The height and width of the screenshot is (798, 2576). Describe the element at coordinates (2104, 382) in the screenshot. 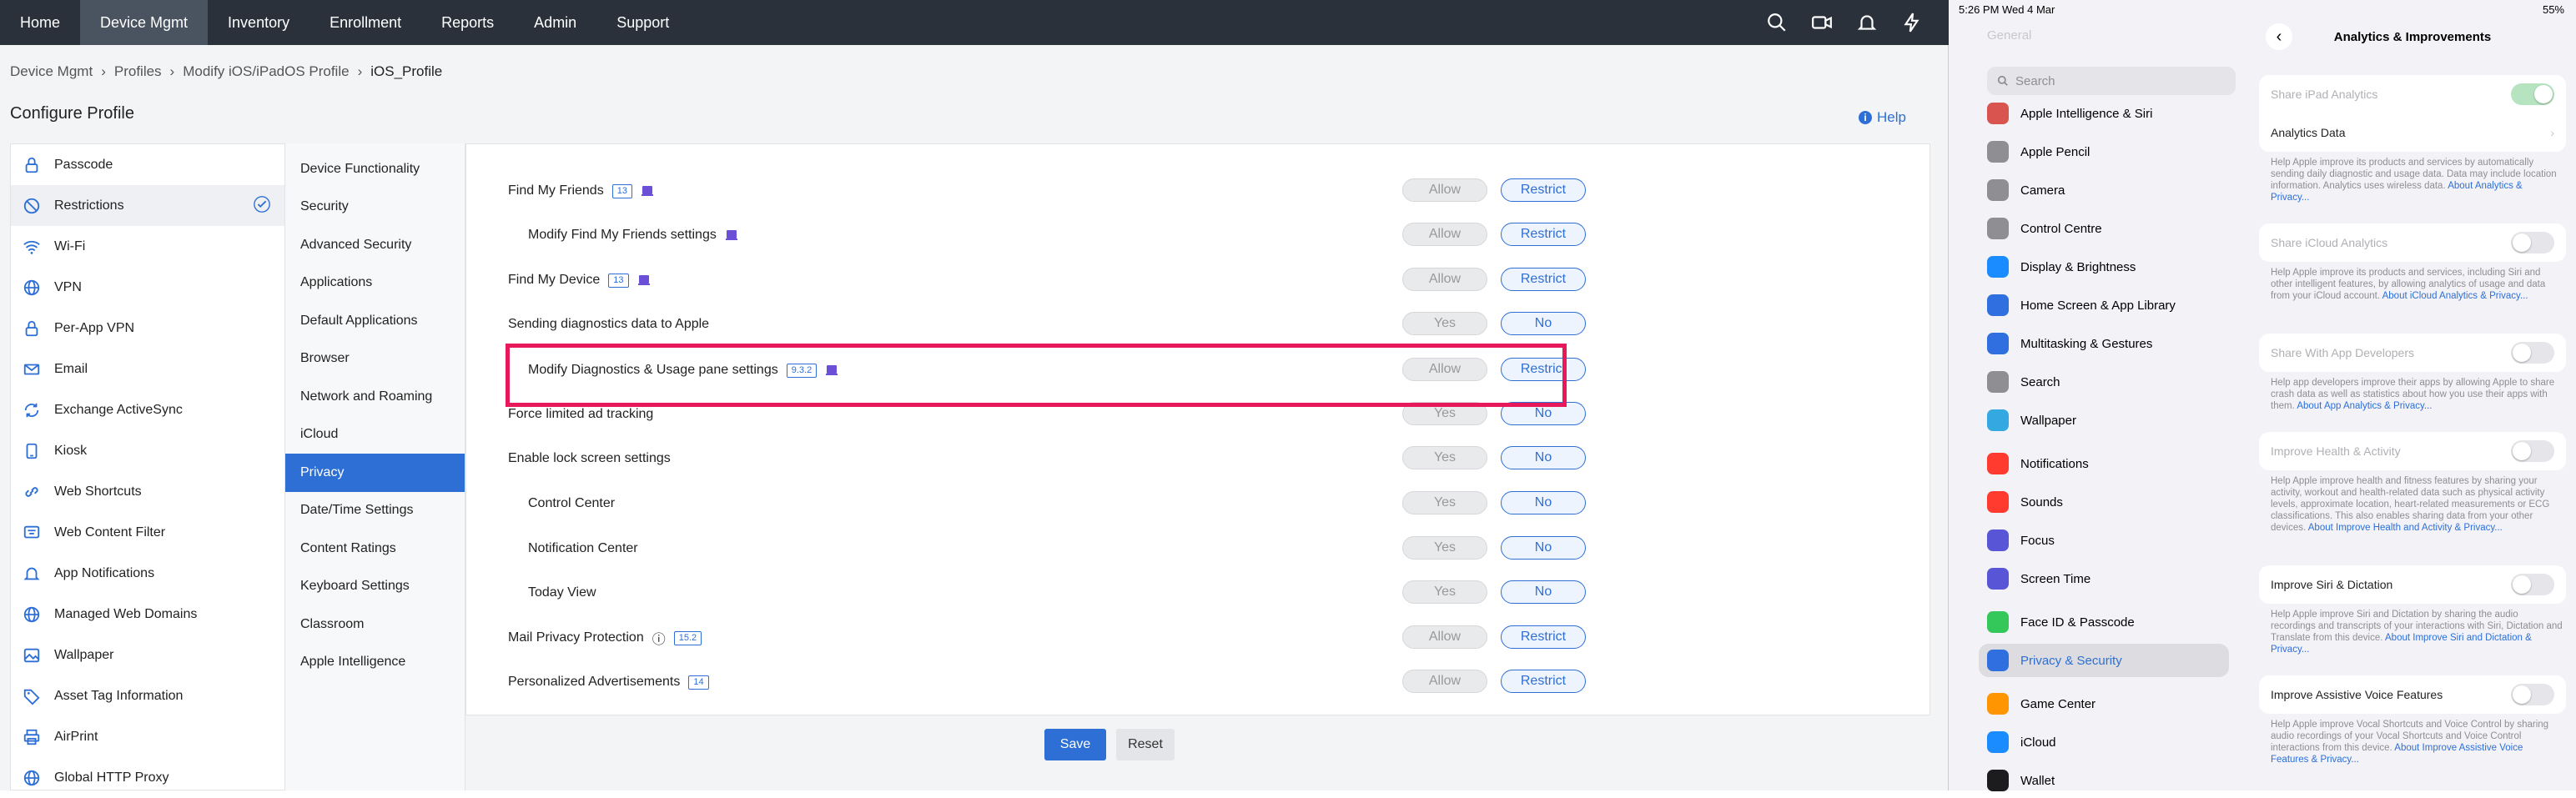

I see `settings-item-search: Search` at that location.